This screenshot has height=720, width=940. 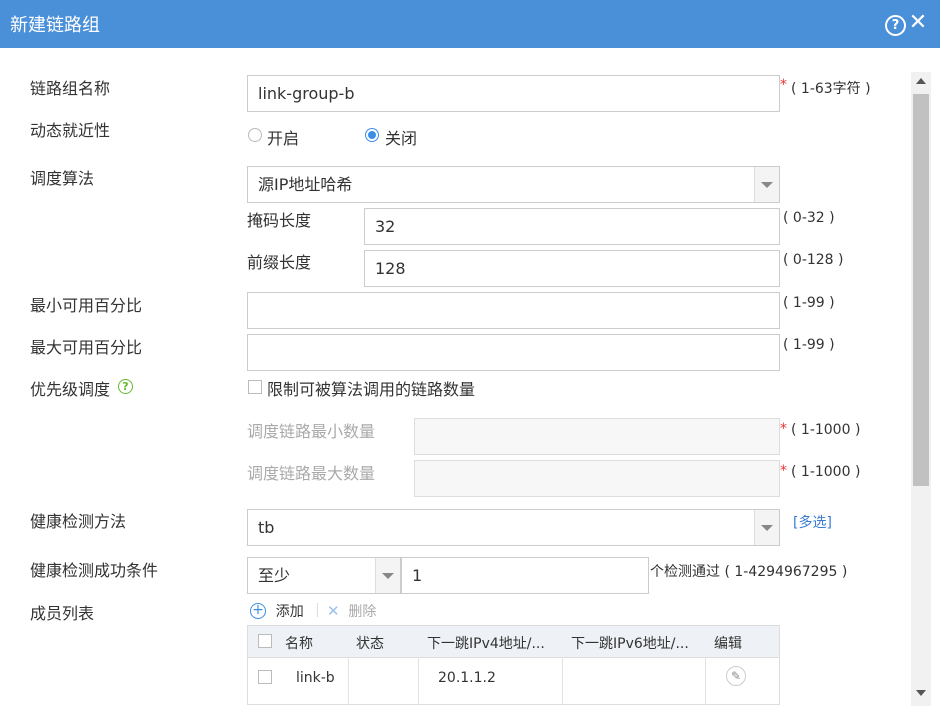 What do you see at coordinates (317, 610) in the screenshot?
I see `toolbar-divider` at bounding box center [317, 610].